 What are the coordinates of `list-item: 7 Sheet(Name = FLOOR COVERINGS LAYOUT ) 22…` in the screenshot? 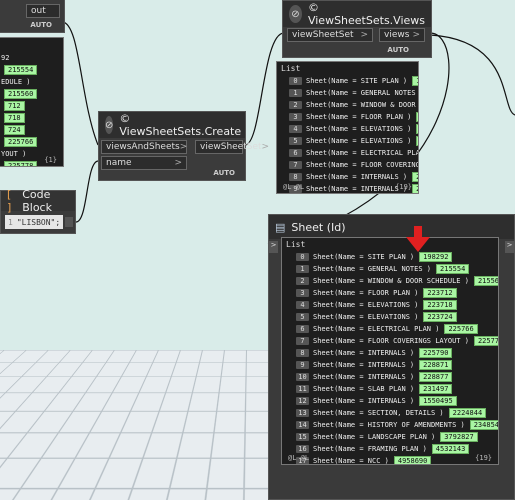 It's located at (397, 341).